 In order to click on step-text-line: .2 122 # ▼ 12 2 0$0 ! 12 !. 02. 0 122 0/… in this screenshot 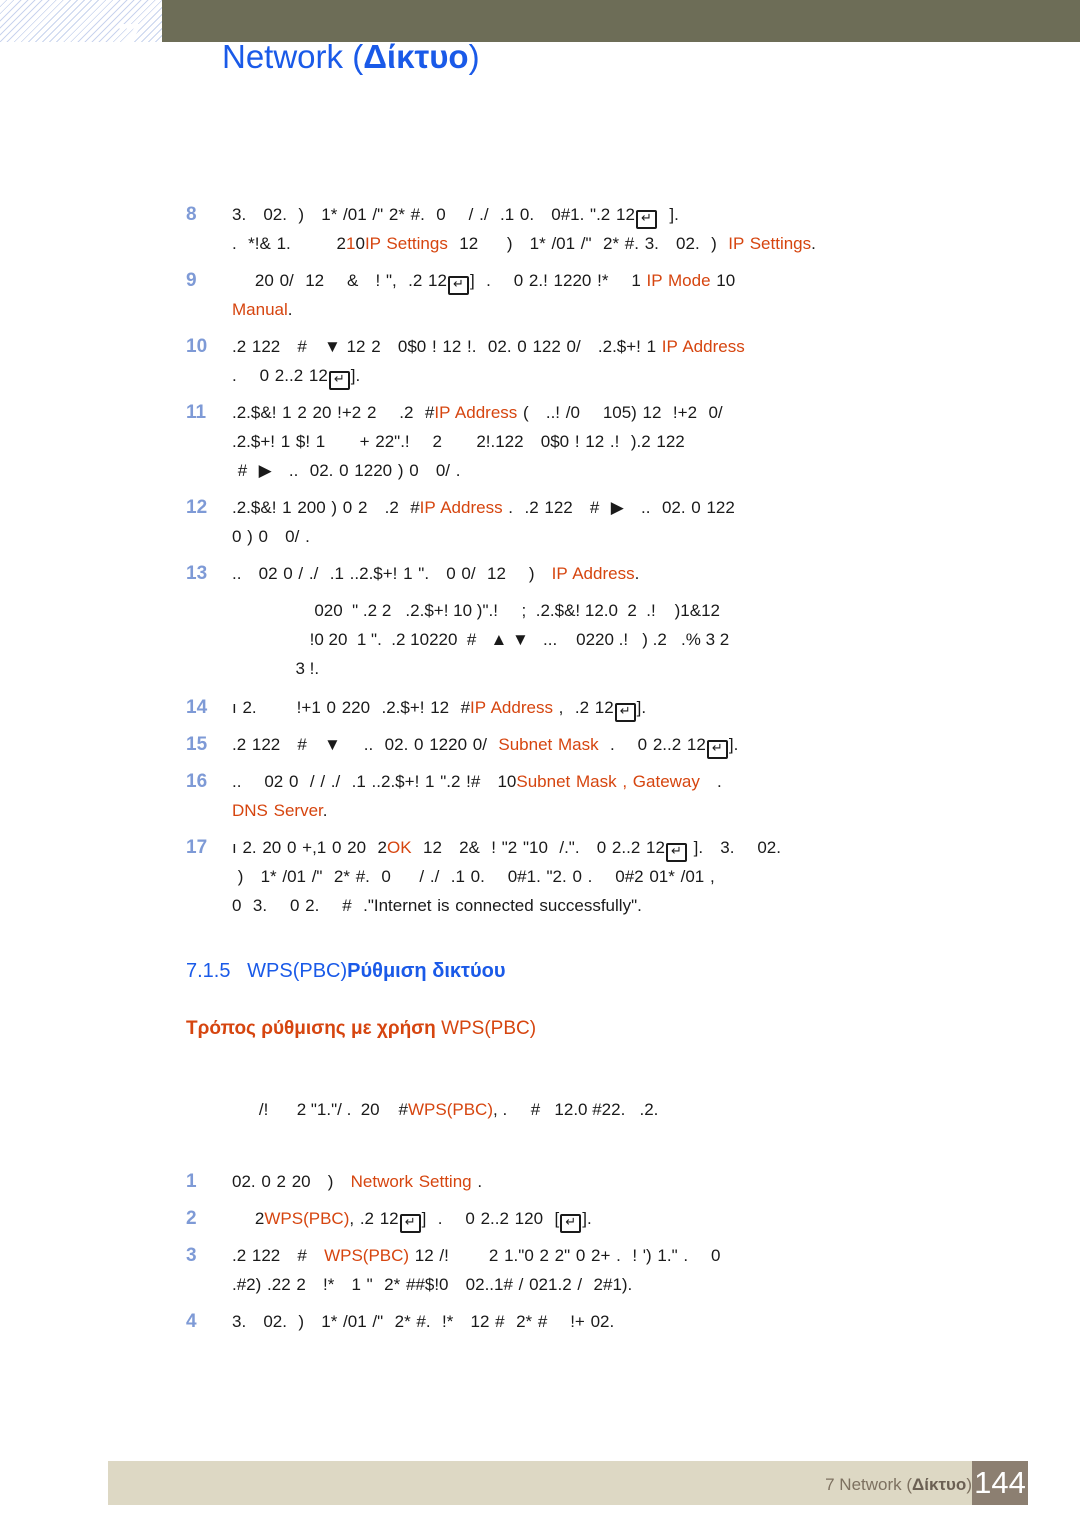, I will do `click(622, 346)`.